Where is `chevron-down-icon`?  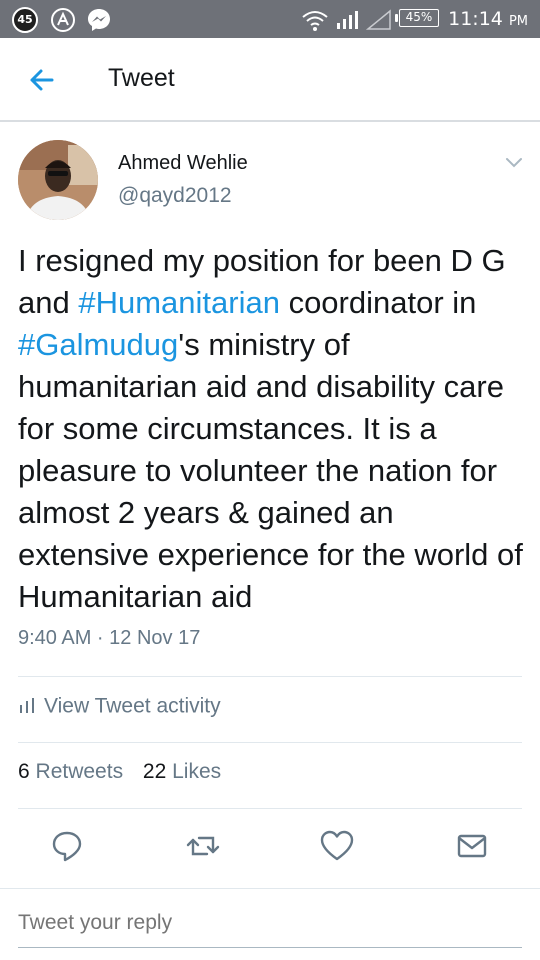
chevron-down-icon is located at coordinates (514, 162).